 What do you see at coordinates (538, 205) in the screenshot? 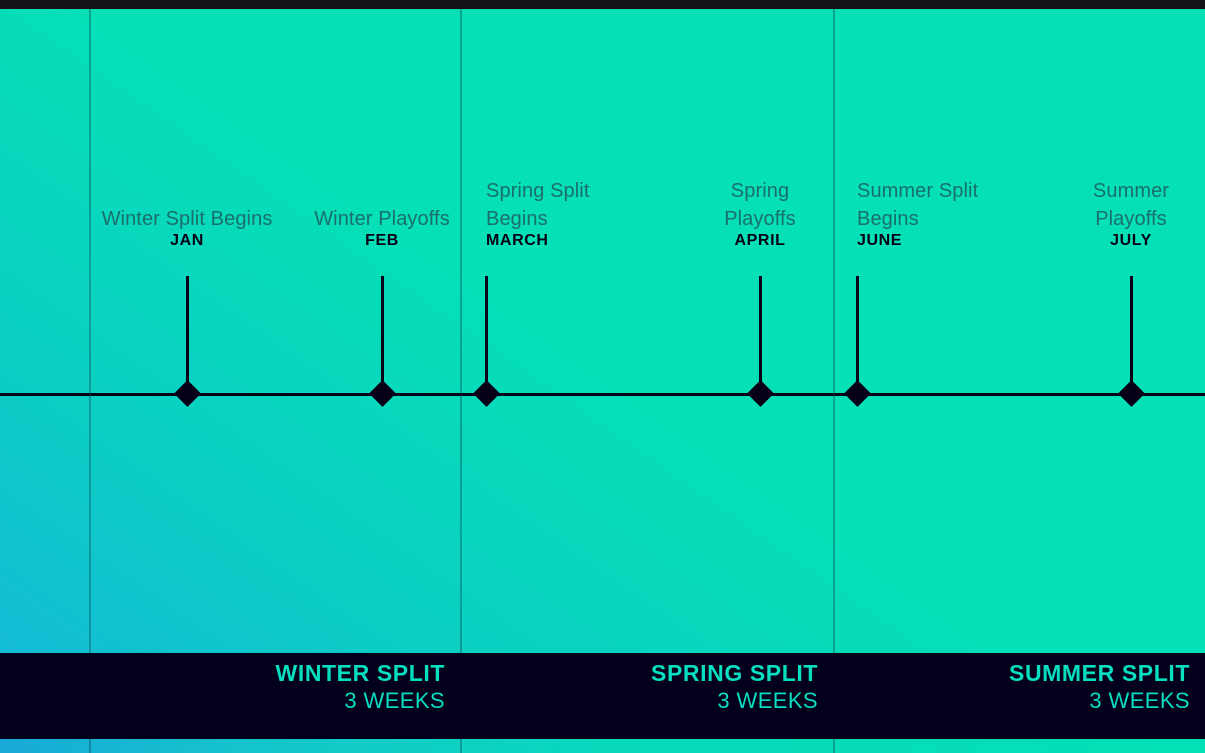
I see `milestone-label: Spring Split Begins` at bounding box center [538, 205].